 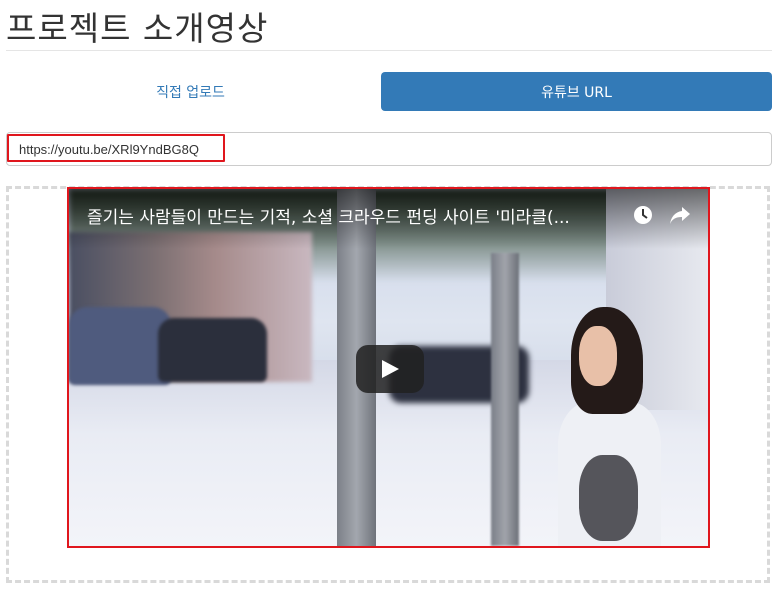 What do you see at coordinates (576, 91) in the screenshot?
I see `tab-youtube-url: 유튜브 URL` at bounding box center [576, 91].